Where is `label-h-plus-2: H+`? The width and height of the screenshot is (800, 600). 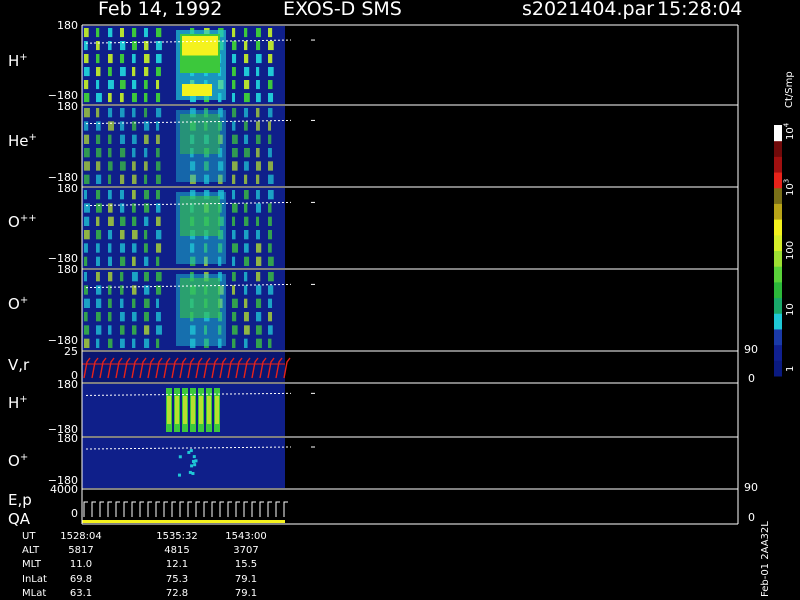 label-h-plus-2: H+ is located at coordinates (18, 403).